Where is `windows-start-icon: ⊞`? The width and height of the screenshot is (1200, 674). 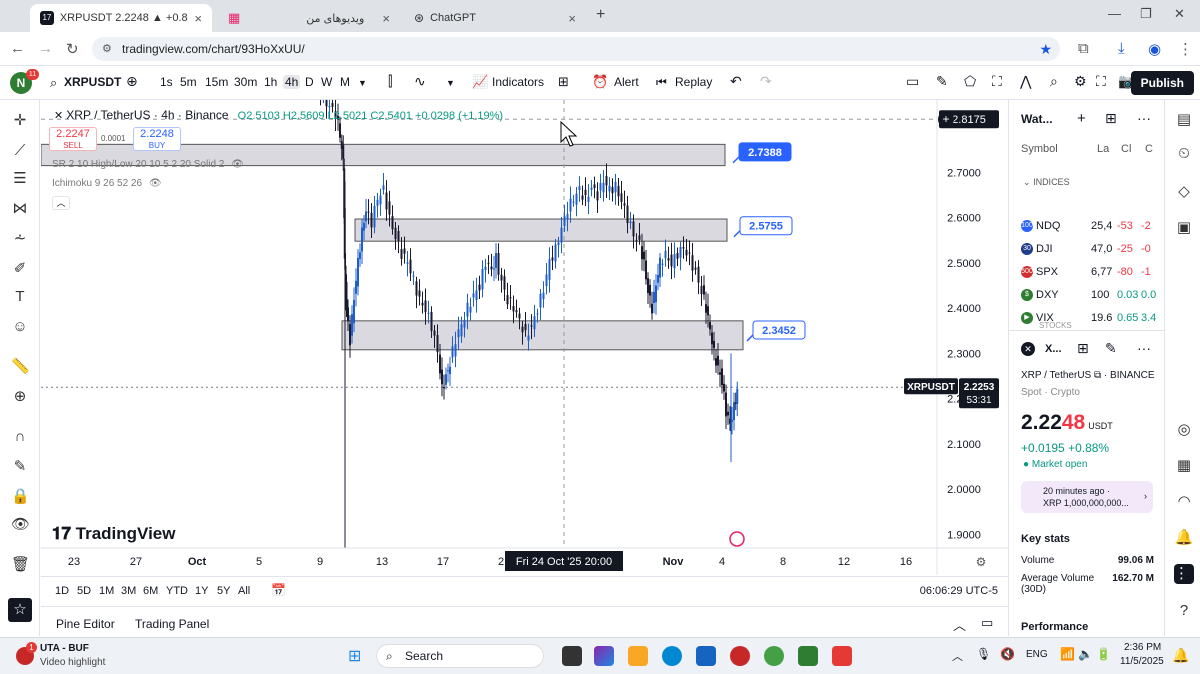
windows-start-icon: ⊞ is located at coordinates (354, 656).